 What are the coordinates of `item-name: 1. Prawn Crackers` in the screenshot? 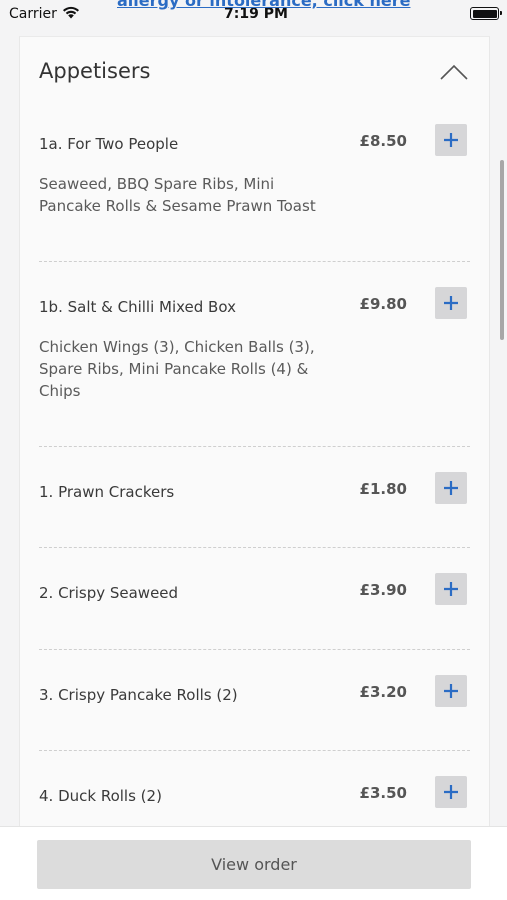 It's located at (107, 492).